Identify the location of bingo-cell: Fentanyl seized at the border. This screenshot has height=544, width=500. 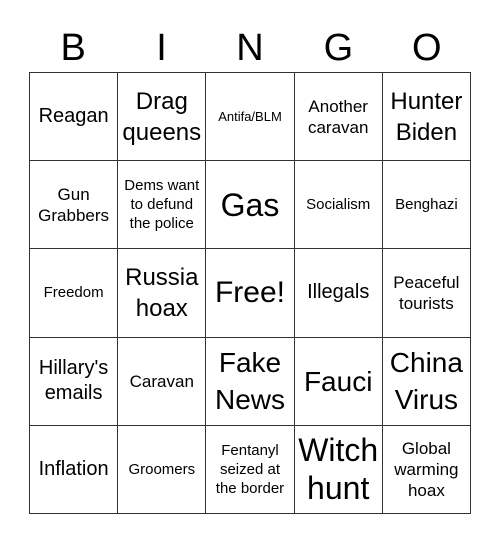
(250, 469).